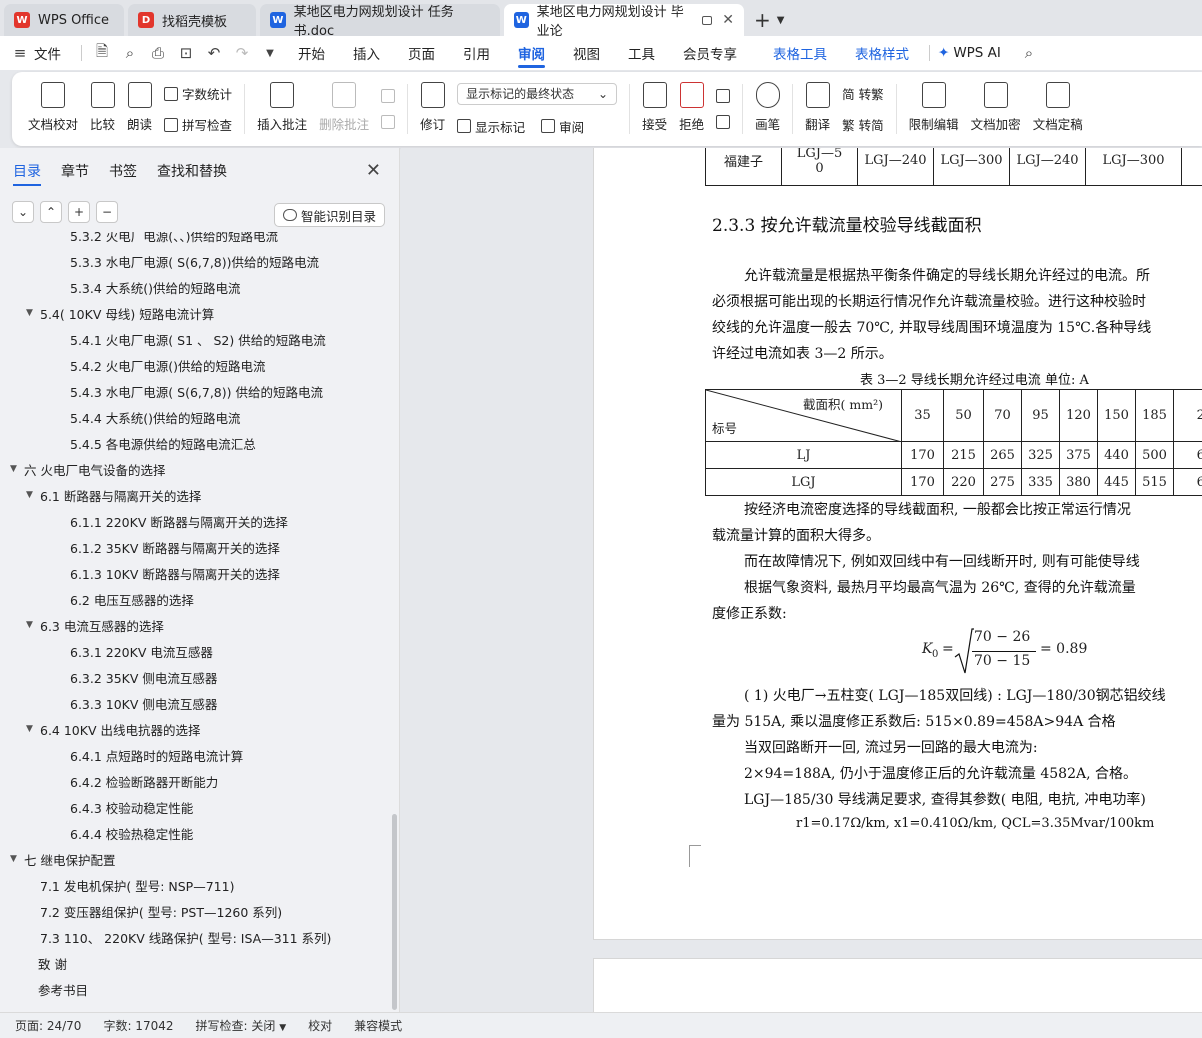 This screenshot has width=1202, height=1038. Describe the element at coordinates (862, 124) in the screenshot. I see `to-simplified-button: 繁 转简` at that location.